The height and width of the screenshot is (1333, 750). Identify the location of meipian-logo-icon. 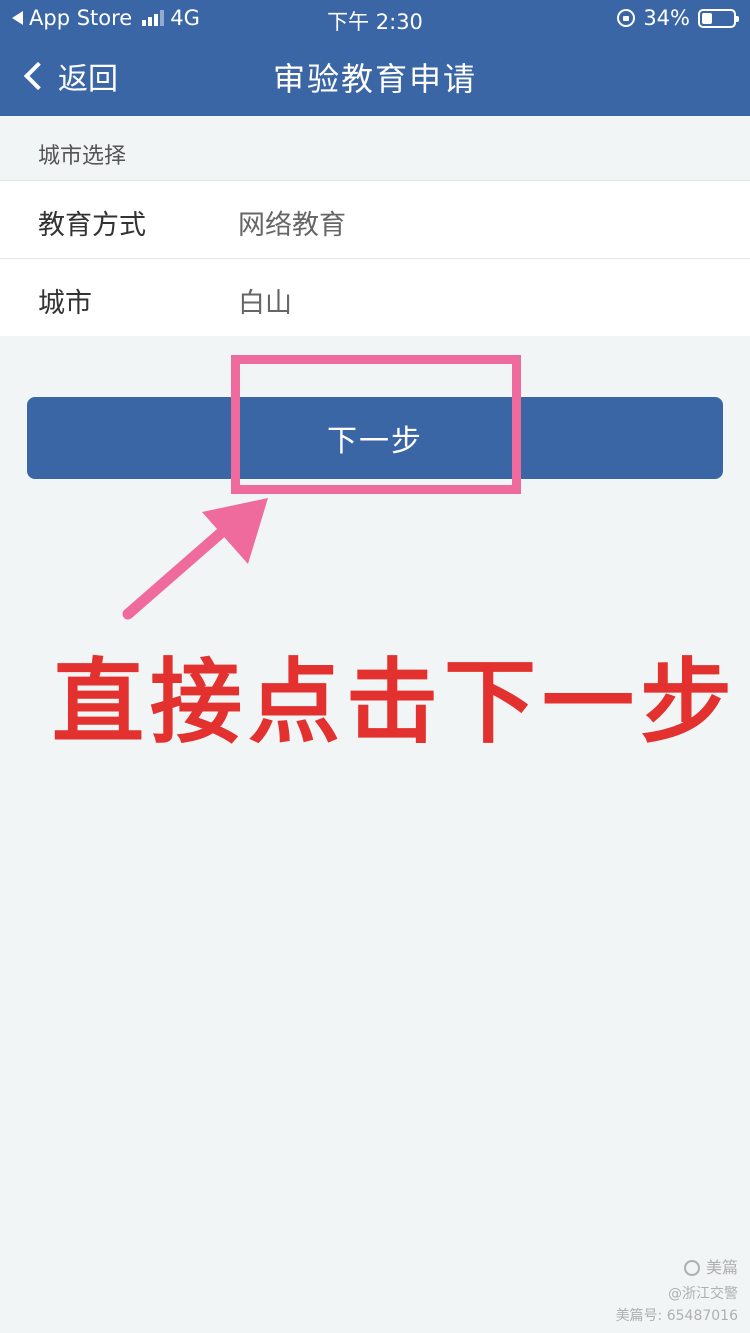
(691, 1268).